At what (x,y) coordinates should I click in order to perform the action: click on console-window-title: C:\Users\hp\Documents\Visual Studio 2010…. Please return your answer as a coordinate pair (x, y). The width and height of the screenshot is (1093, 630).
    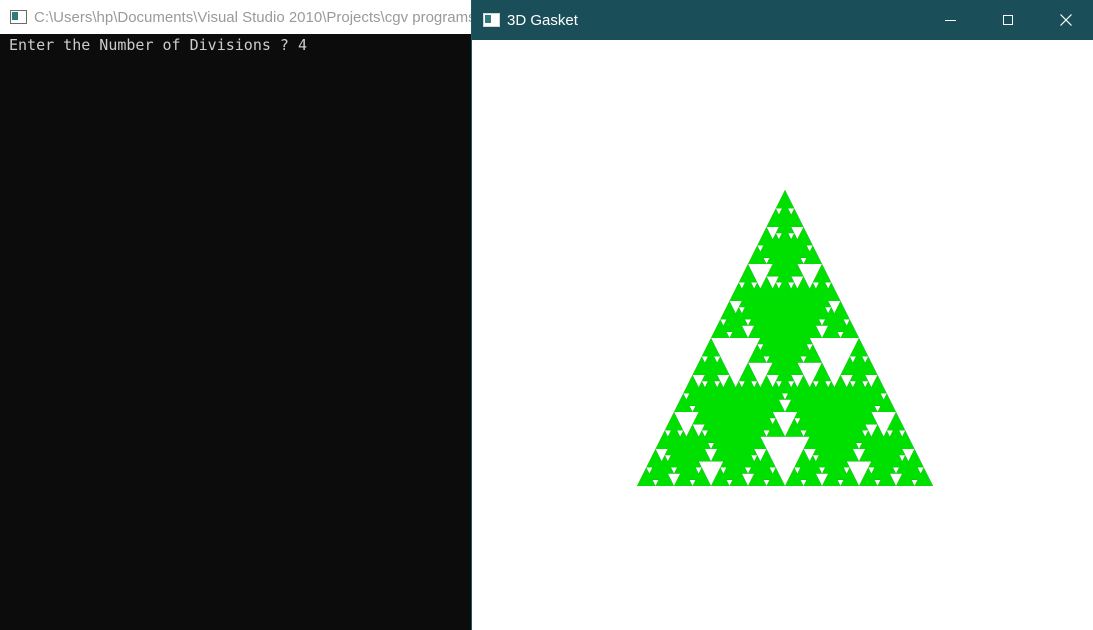
    Looking at the image, I should click on (253, 17).